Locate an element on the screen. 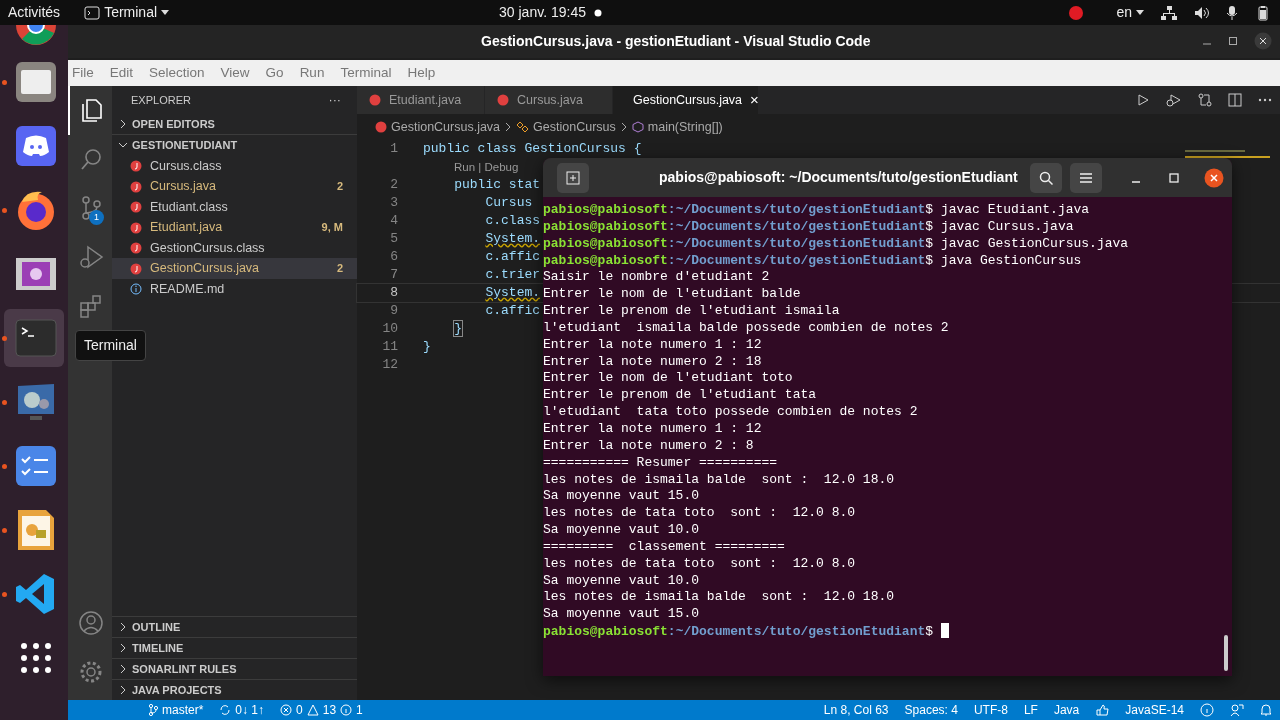 The width and height of the screenshot is (1280, 720). terminal-line: pabios@pabiosoft:~/Documents/tuto/gestionEtudiant$ javac Etudiant.java is located at coordinates (817, 210).